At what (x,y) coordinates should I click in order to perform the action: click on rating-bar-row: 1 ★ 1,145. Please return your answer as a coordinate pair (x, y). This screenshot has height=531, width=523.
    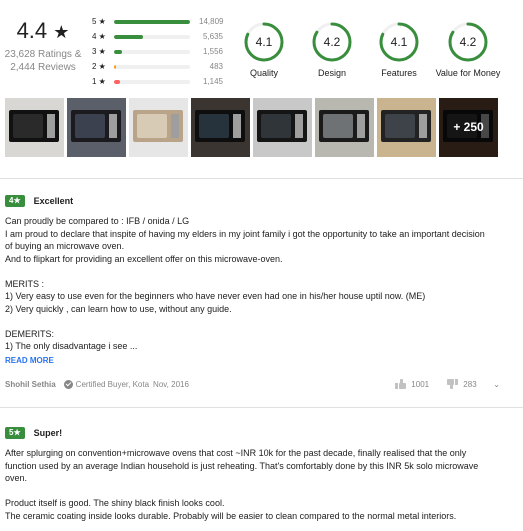
    Looking at the image, I should click on (160, 81).